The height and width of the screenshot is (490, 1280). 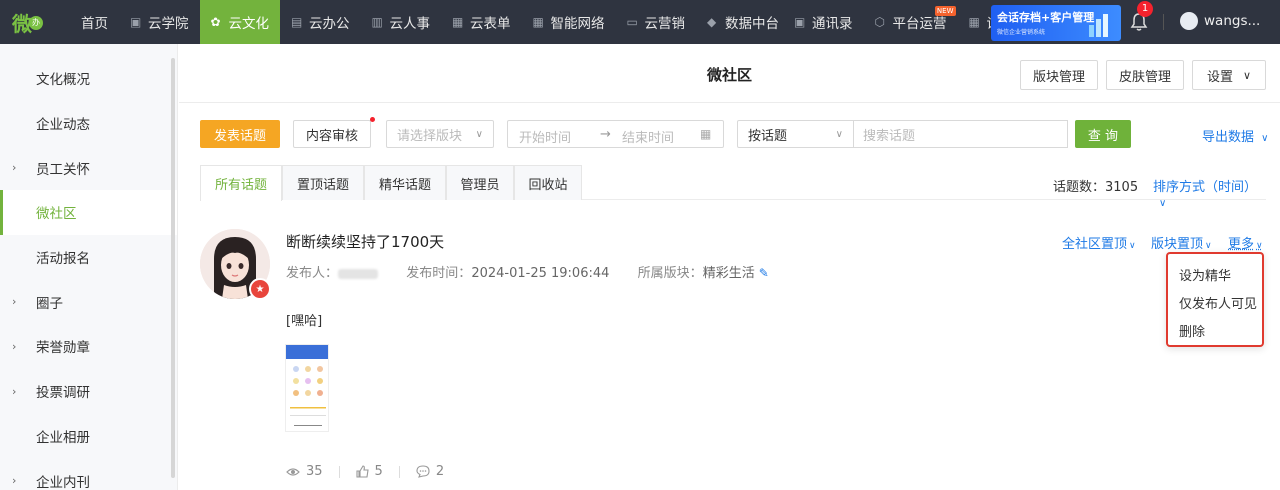 I want to click on block-value: 精彩生活, so click(x=729, y=273).